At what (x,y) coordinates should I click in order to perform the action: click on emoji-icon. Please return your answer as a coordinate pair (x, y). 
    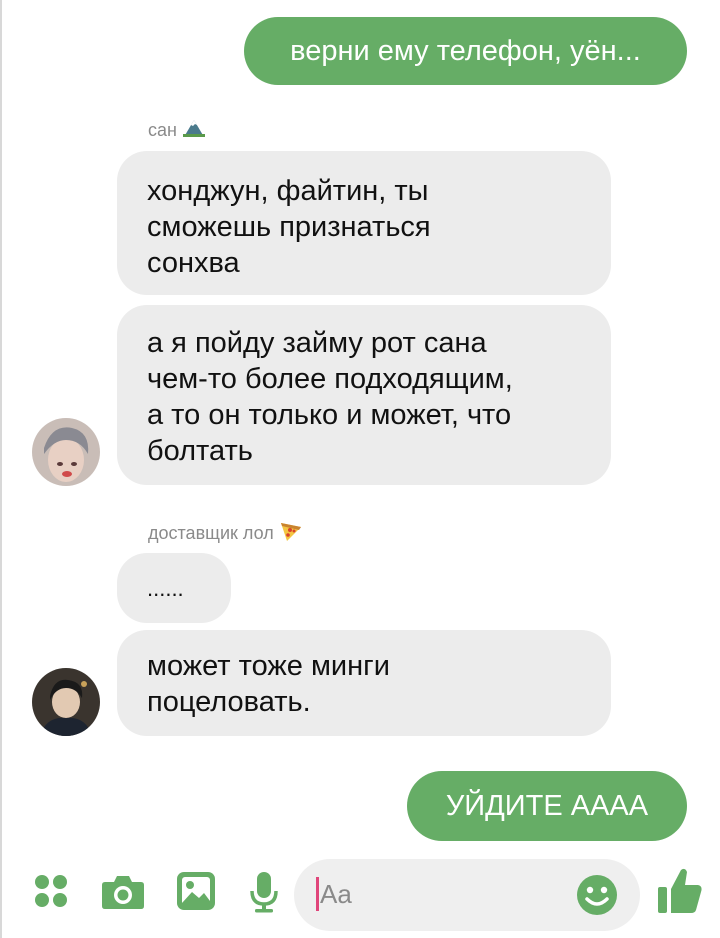
    Looking at the image, I should click on (597, 895).